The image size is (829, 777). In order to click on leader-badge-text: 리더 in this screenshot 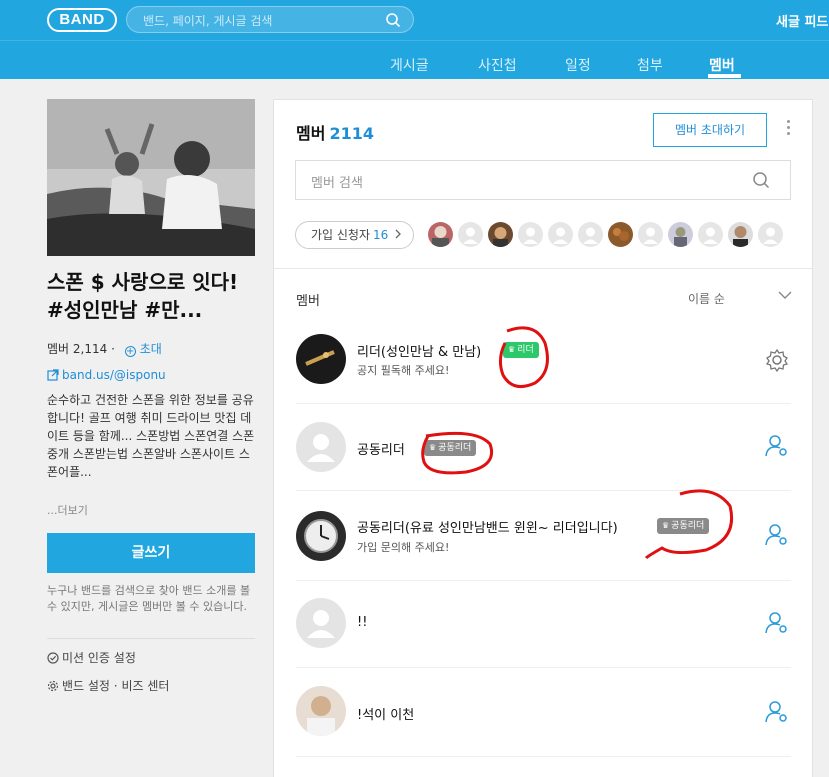, I will do `click(525, 350)`.